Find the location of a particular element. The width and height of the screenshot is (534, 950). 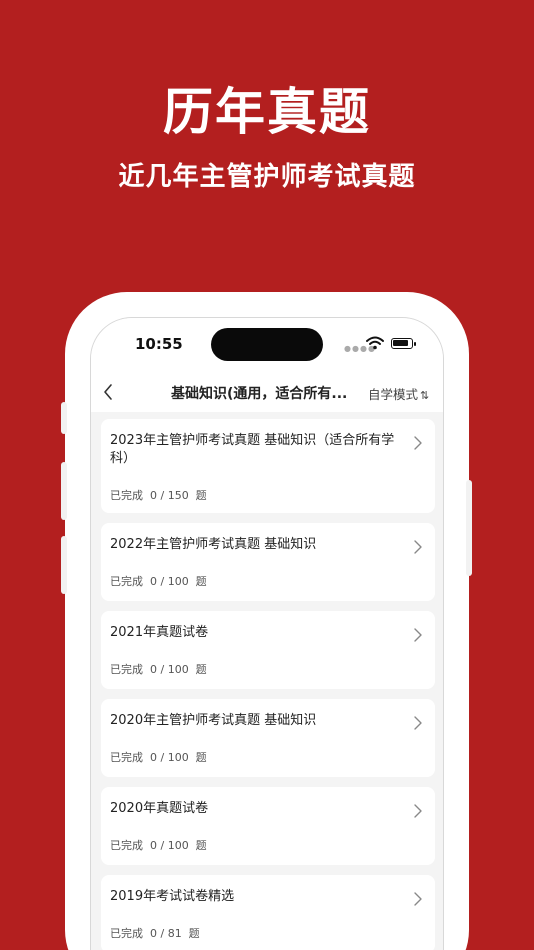

paper-item: 2019年考试试卷精选 已完成 0 / 81 题 is located at coordinates (268, 912).